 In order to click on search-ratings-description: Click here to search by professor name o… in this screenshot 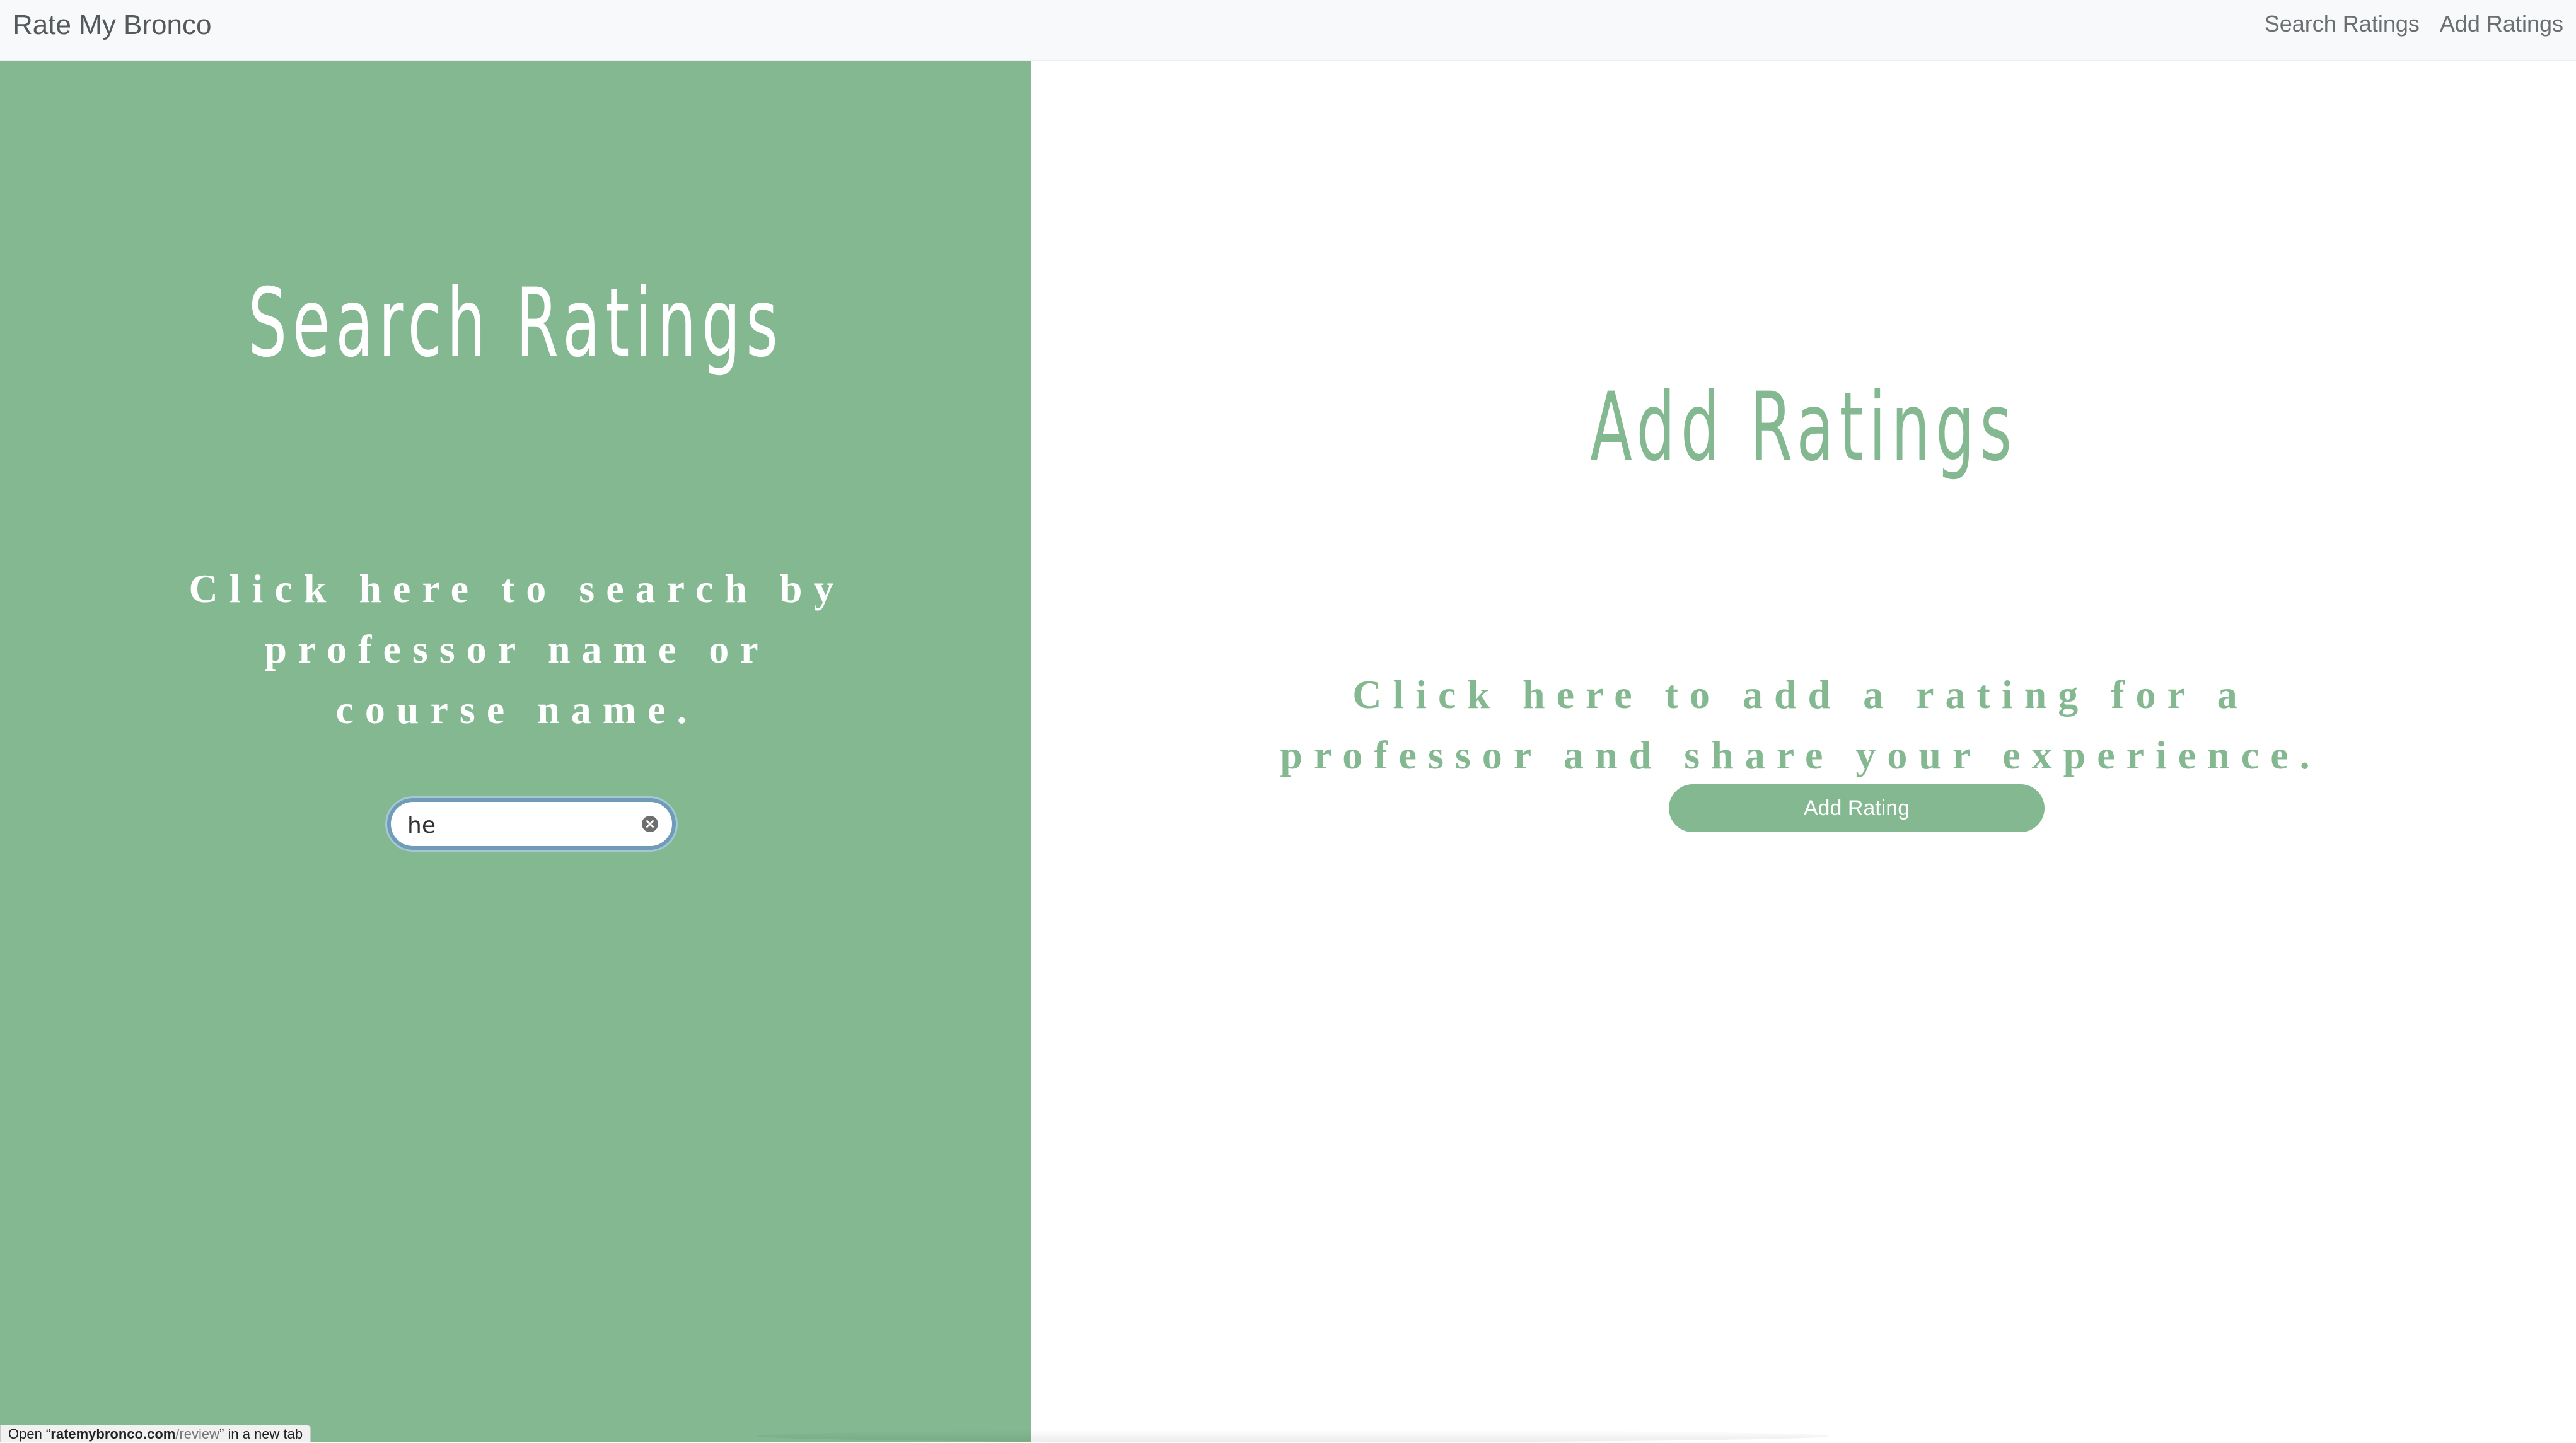, I will do `click(517, 649)`.